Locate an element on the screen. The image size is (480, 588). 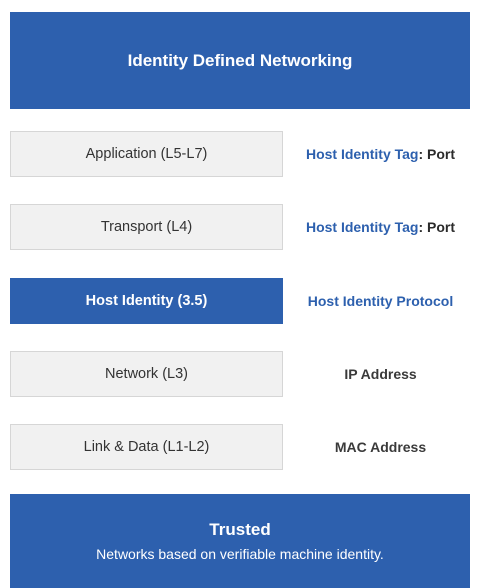
layer-identifier-host-identity: Host Identity Protocol is located at coordinates (380, 301).